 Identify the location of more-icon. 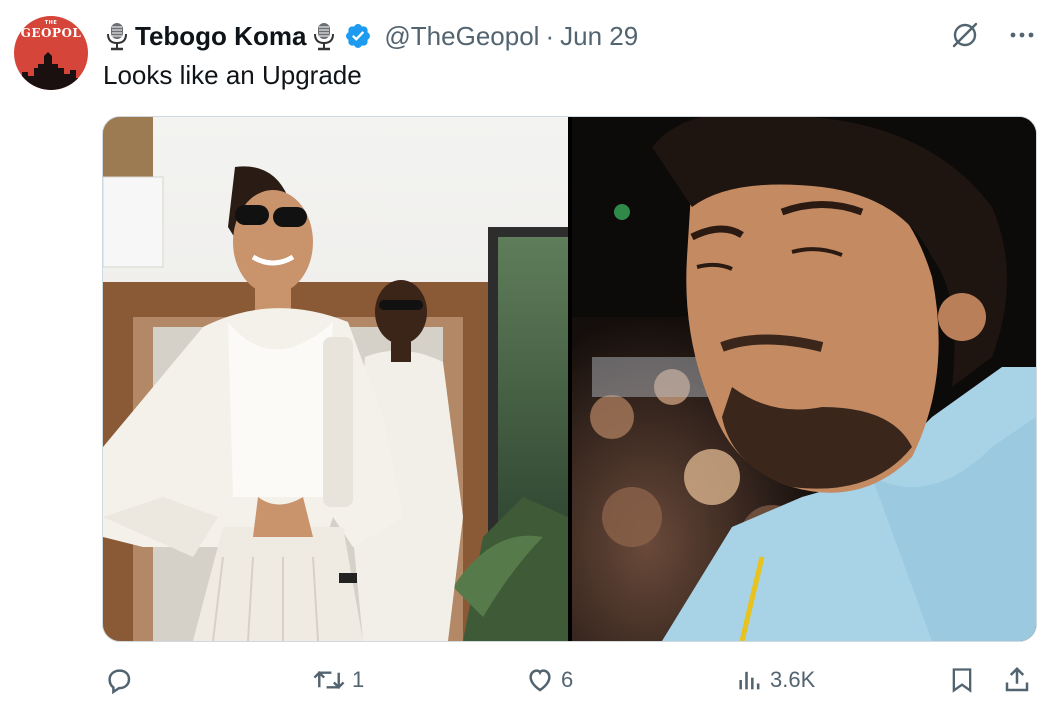
(1022, 35).